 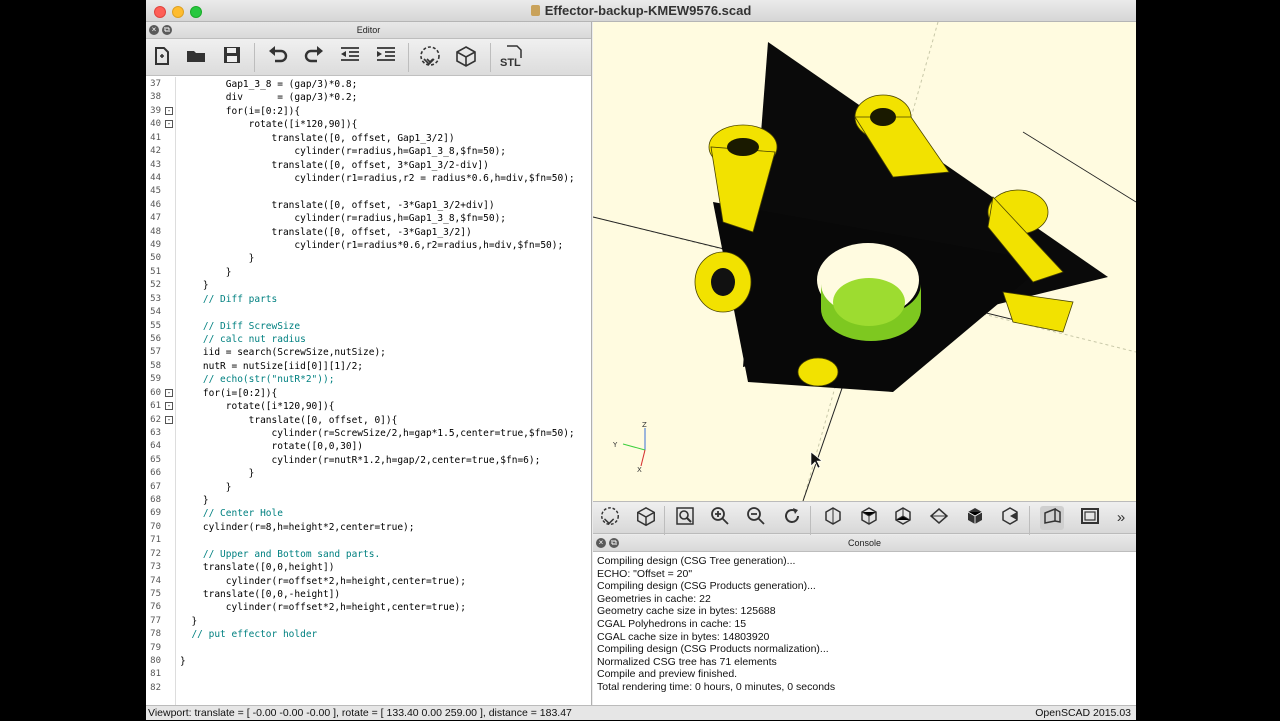 I want to click on window-title: Effector-backup-KMEW9576.scad, so click(x=641, y=10).